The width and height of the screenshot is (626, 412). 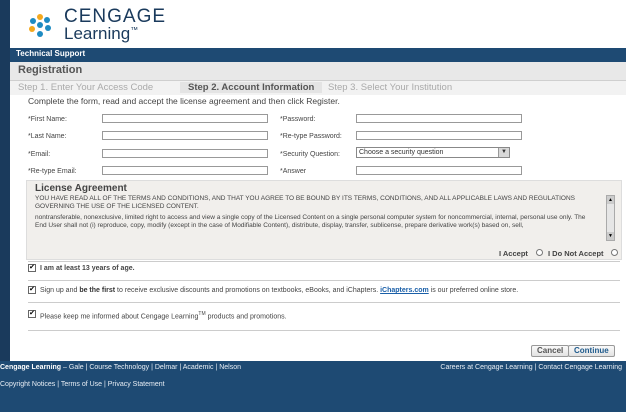 What do you see at coordinates (513, 253) in the screenshot?
I see `i-accept-label: I Accept` at bounding box center [513, 253].